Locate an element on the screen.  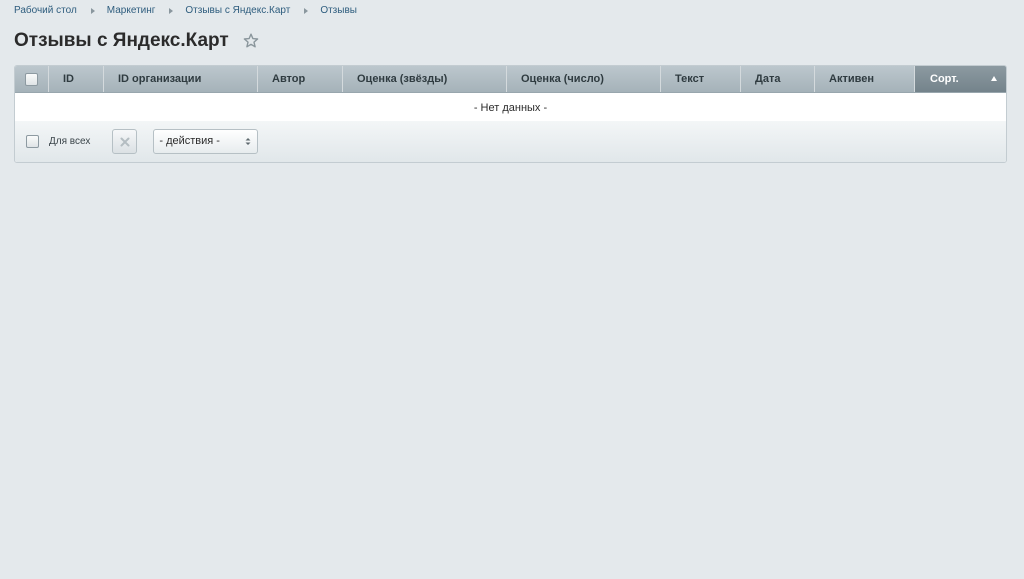
breadcrumb-item-desktop: Рабочий стол is located at coordinates (45, 10).